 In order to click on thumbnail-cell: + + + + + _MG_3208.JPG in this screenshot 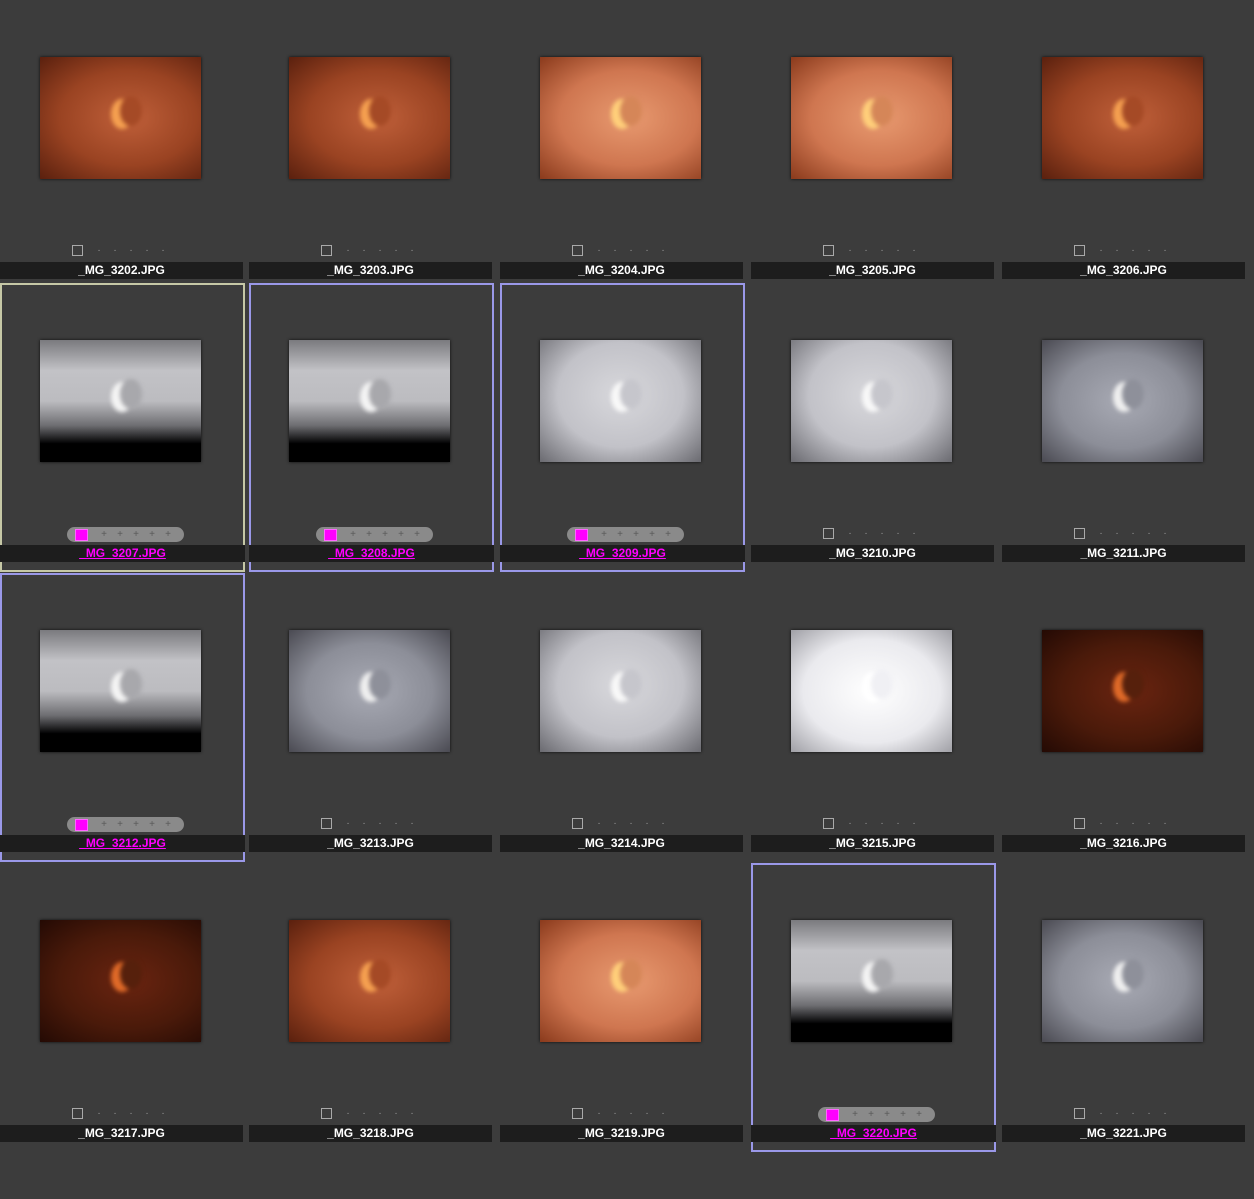, I will do `click(371, 427)`.